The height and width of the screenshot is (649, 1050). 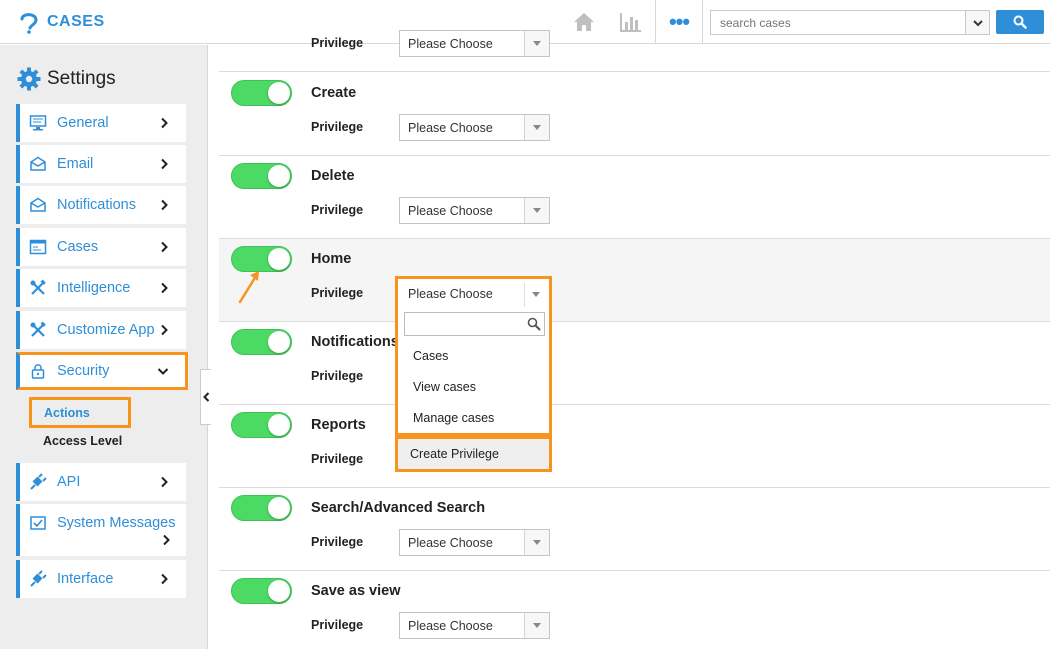 I want to click on action-row-reports: Reports Privilege, so click(x=634, y=446).